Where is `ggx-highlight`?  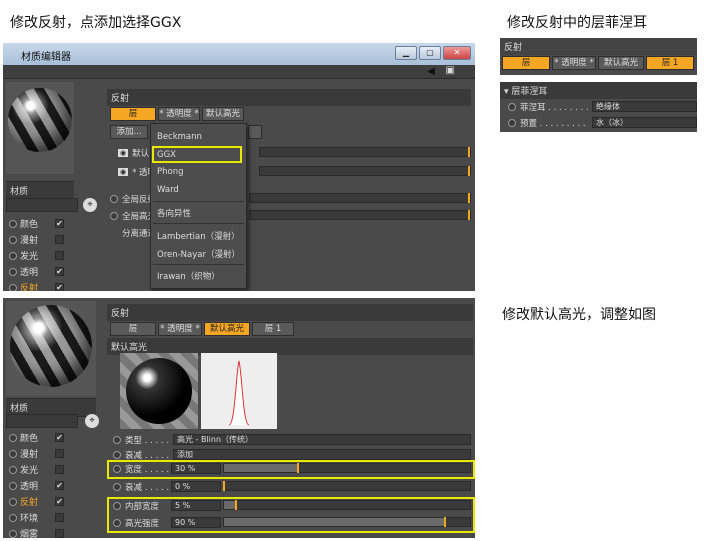 ggx-highlight is located at coordinates (197, 154).